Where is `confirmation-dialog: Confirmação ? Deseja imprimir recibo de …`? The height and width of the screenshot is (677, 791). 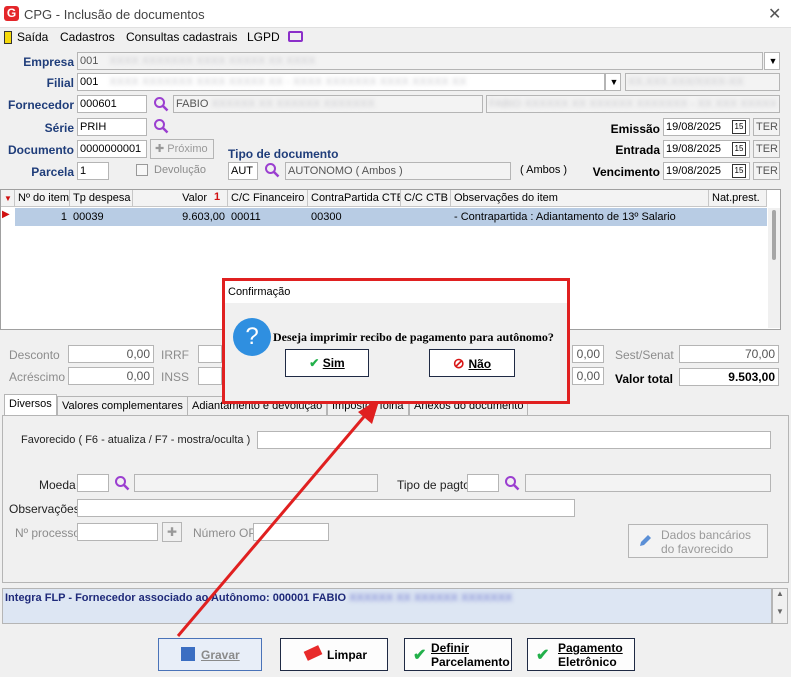
confirmation-dialog: Confirmação ? Deseja imprimir recibo de … is located at coordinates (396, 341).